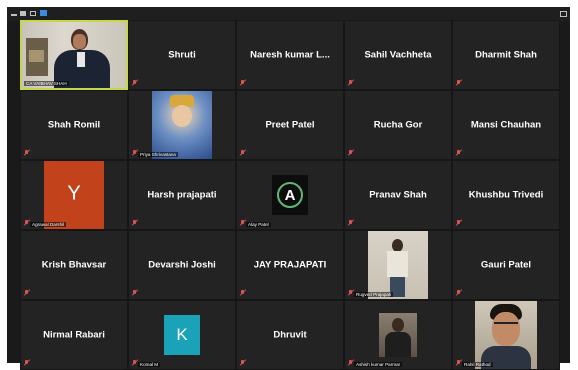  I want to click on participant-caption: Agrawal Darshil, so click(48, 224).